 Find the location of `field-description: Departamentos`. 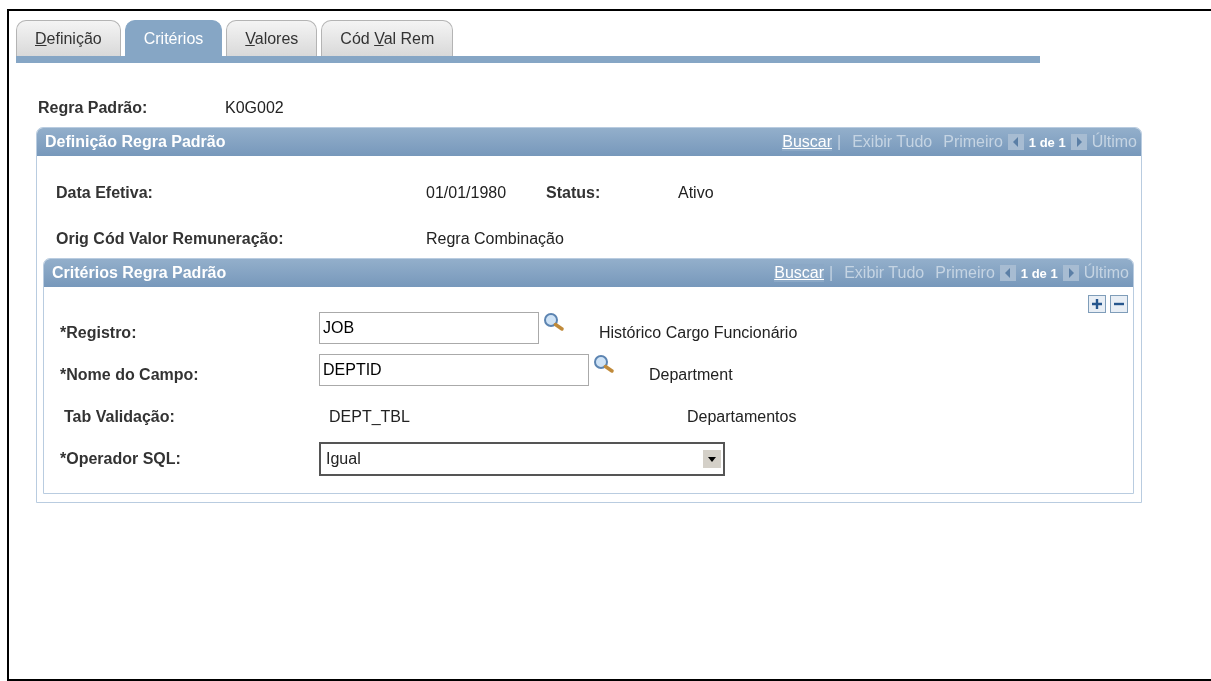

field-description: Departamentos is located at coordinates (742, 417).